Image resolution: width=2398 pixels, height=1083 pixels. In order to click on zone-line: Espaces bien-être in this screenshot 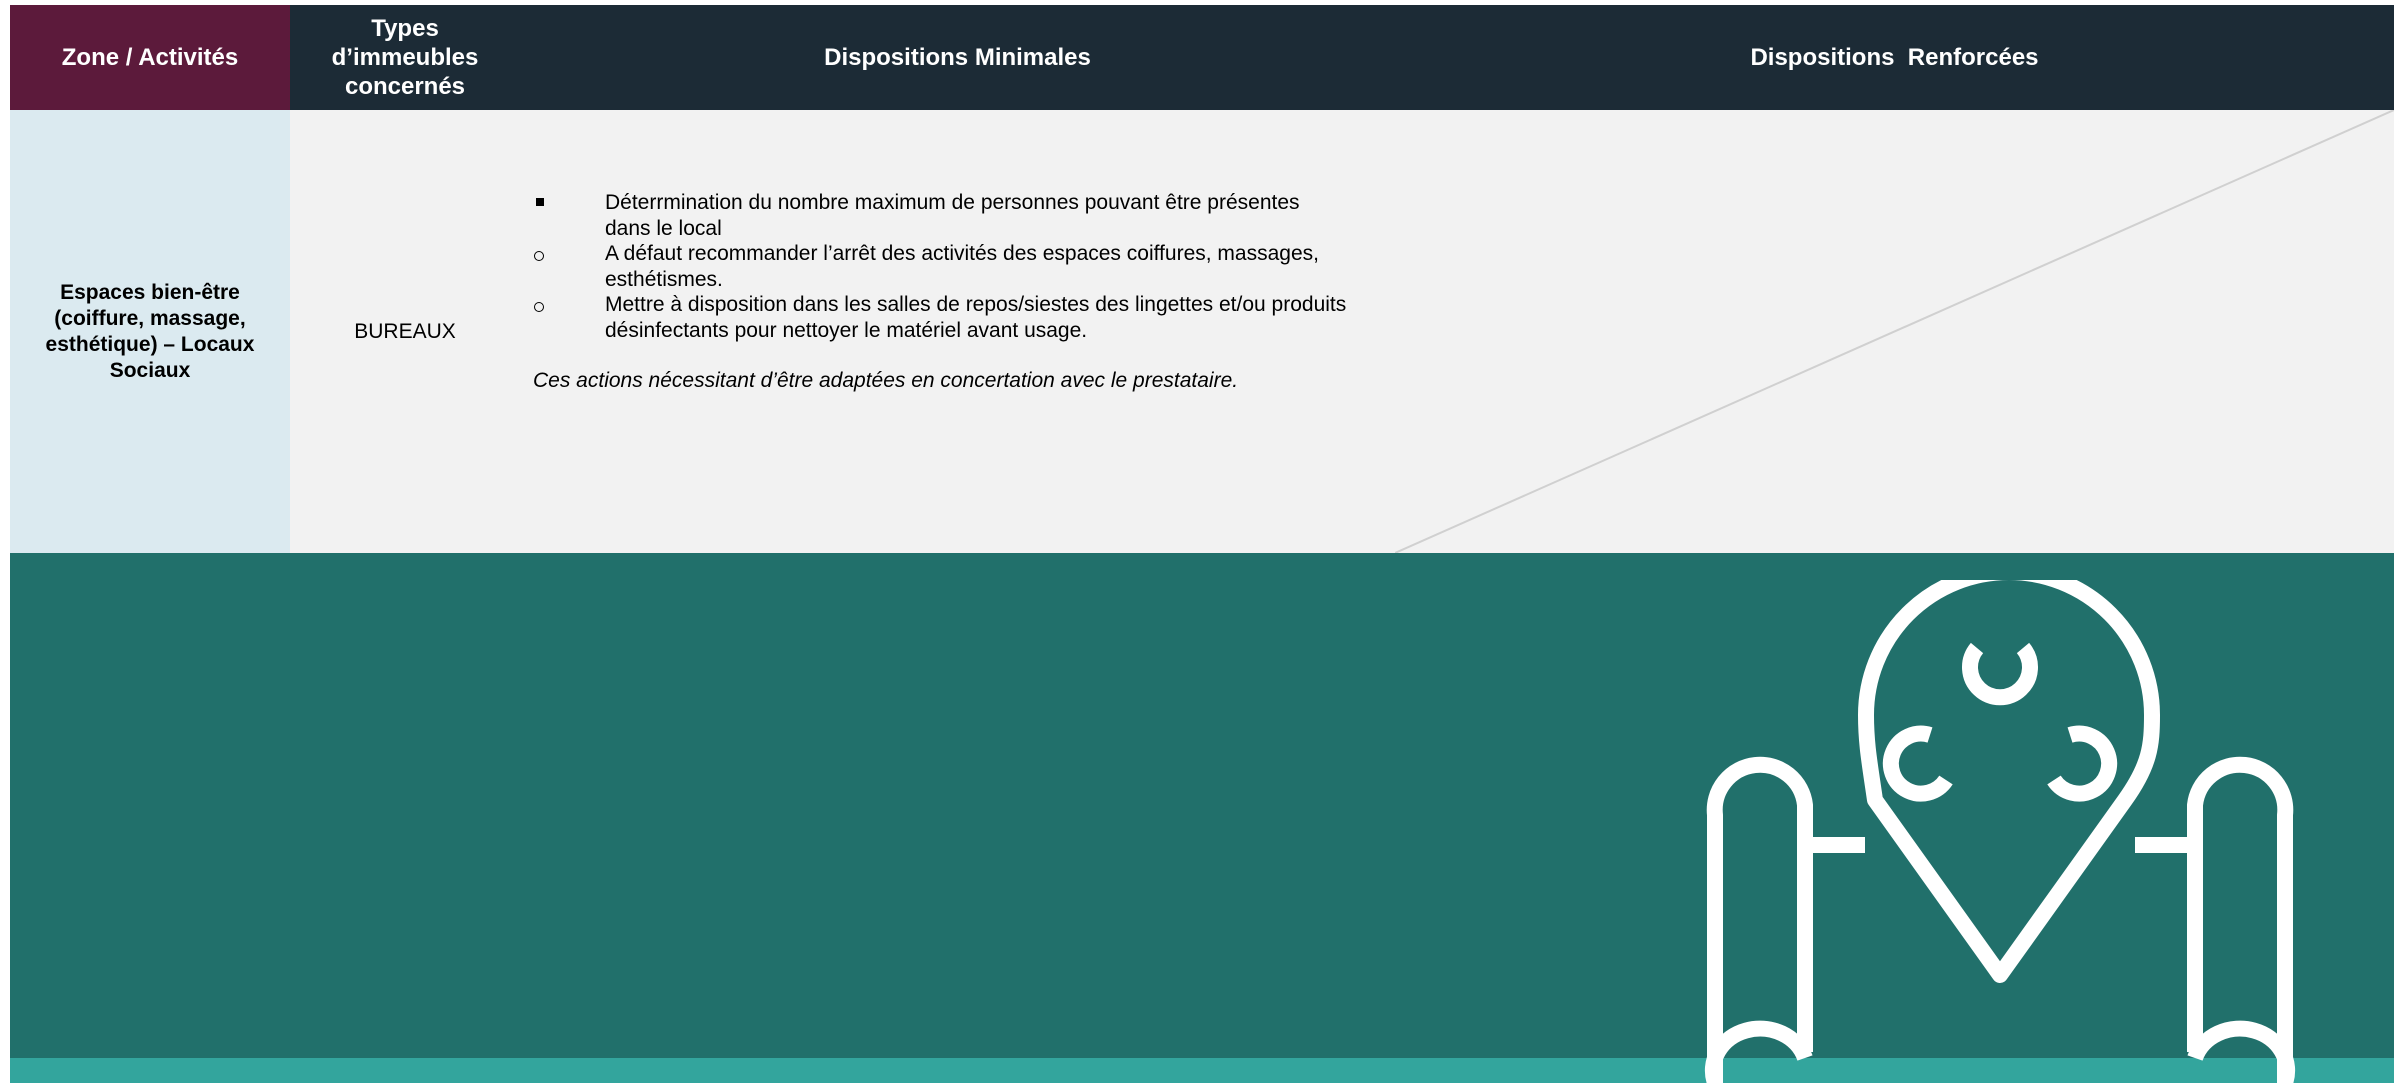, I will do `click(150, 292)`.